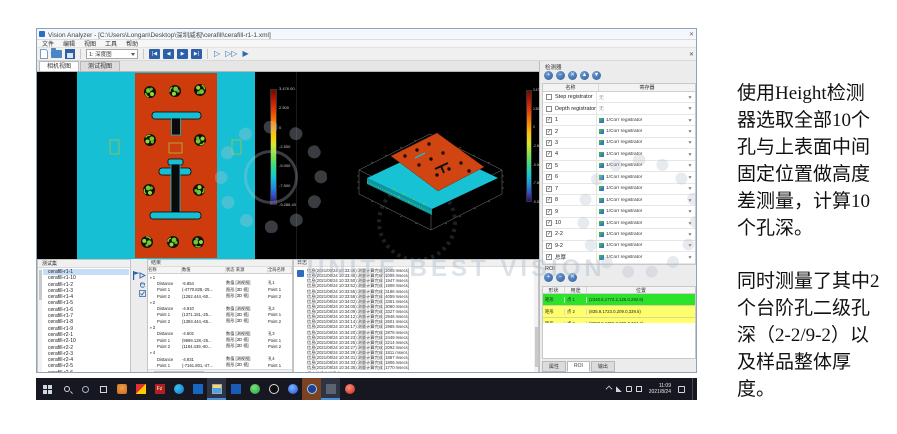 The width and height of the screenshot is (897, 434). What do you see at coordinates (142, 293) in the screenshot?
I see `checklist-icon` at bounding box center [142, 293].